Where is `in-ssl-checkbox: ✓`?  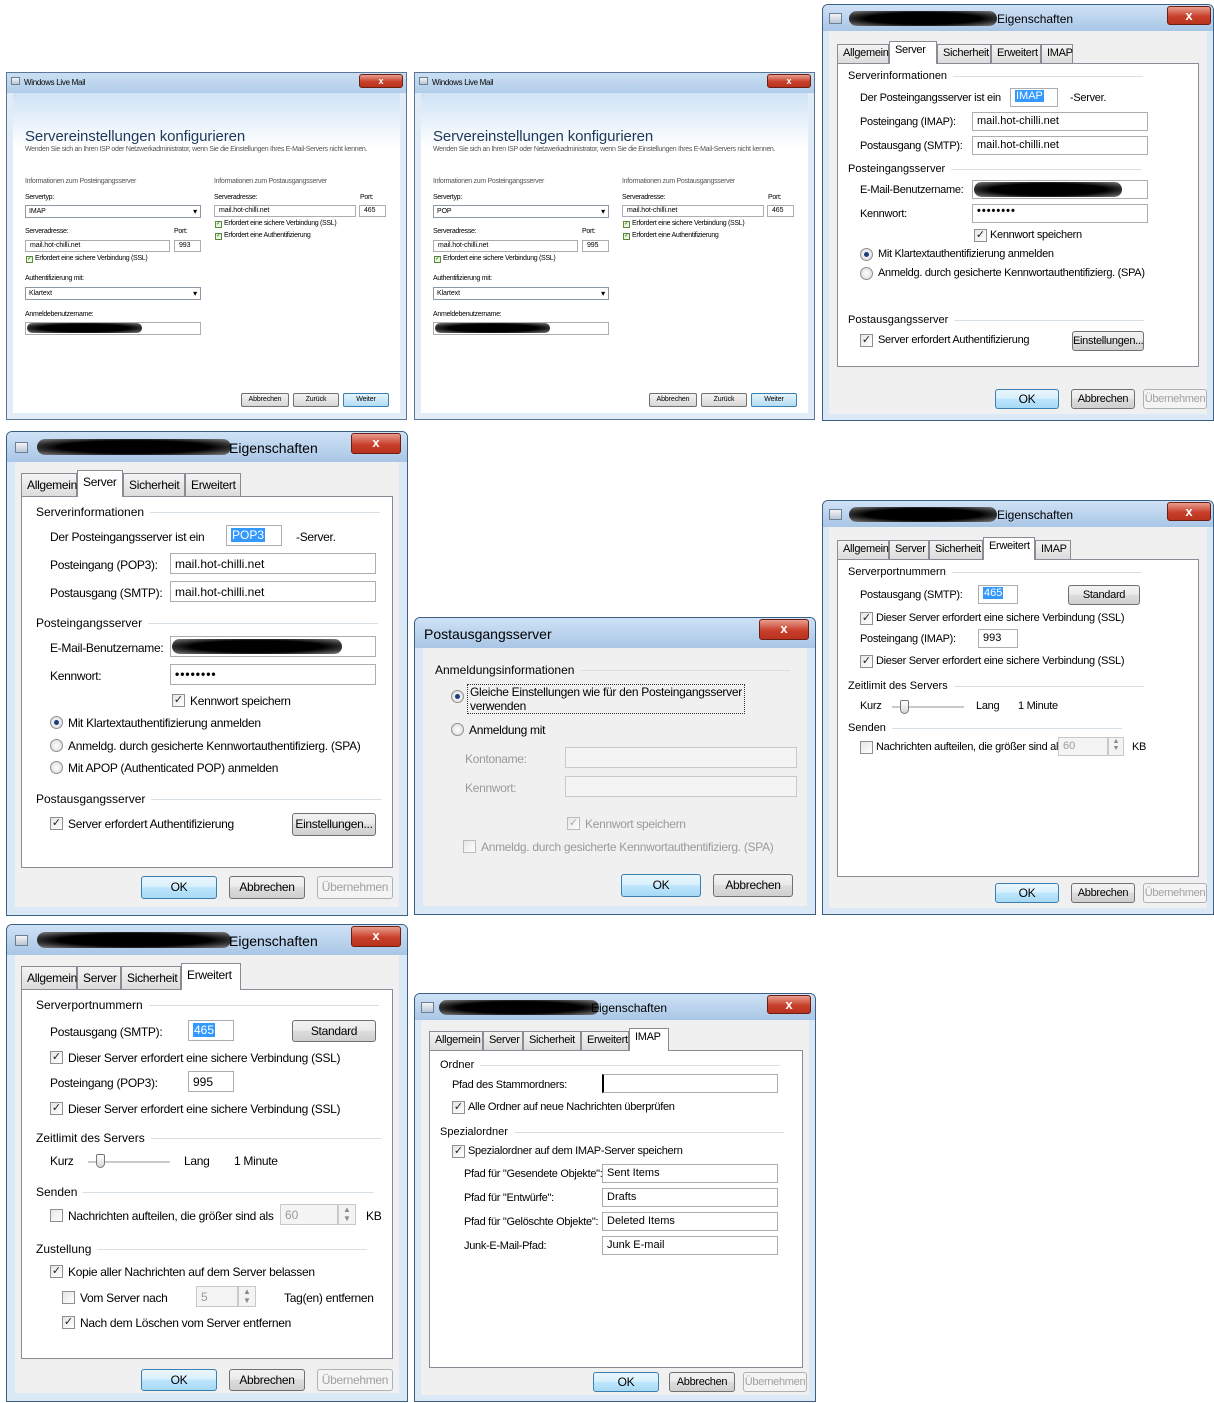
in-ssl-checkbox: ✓ is located at coordinates (29, 259).